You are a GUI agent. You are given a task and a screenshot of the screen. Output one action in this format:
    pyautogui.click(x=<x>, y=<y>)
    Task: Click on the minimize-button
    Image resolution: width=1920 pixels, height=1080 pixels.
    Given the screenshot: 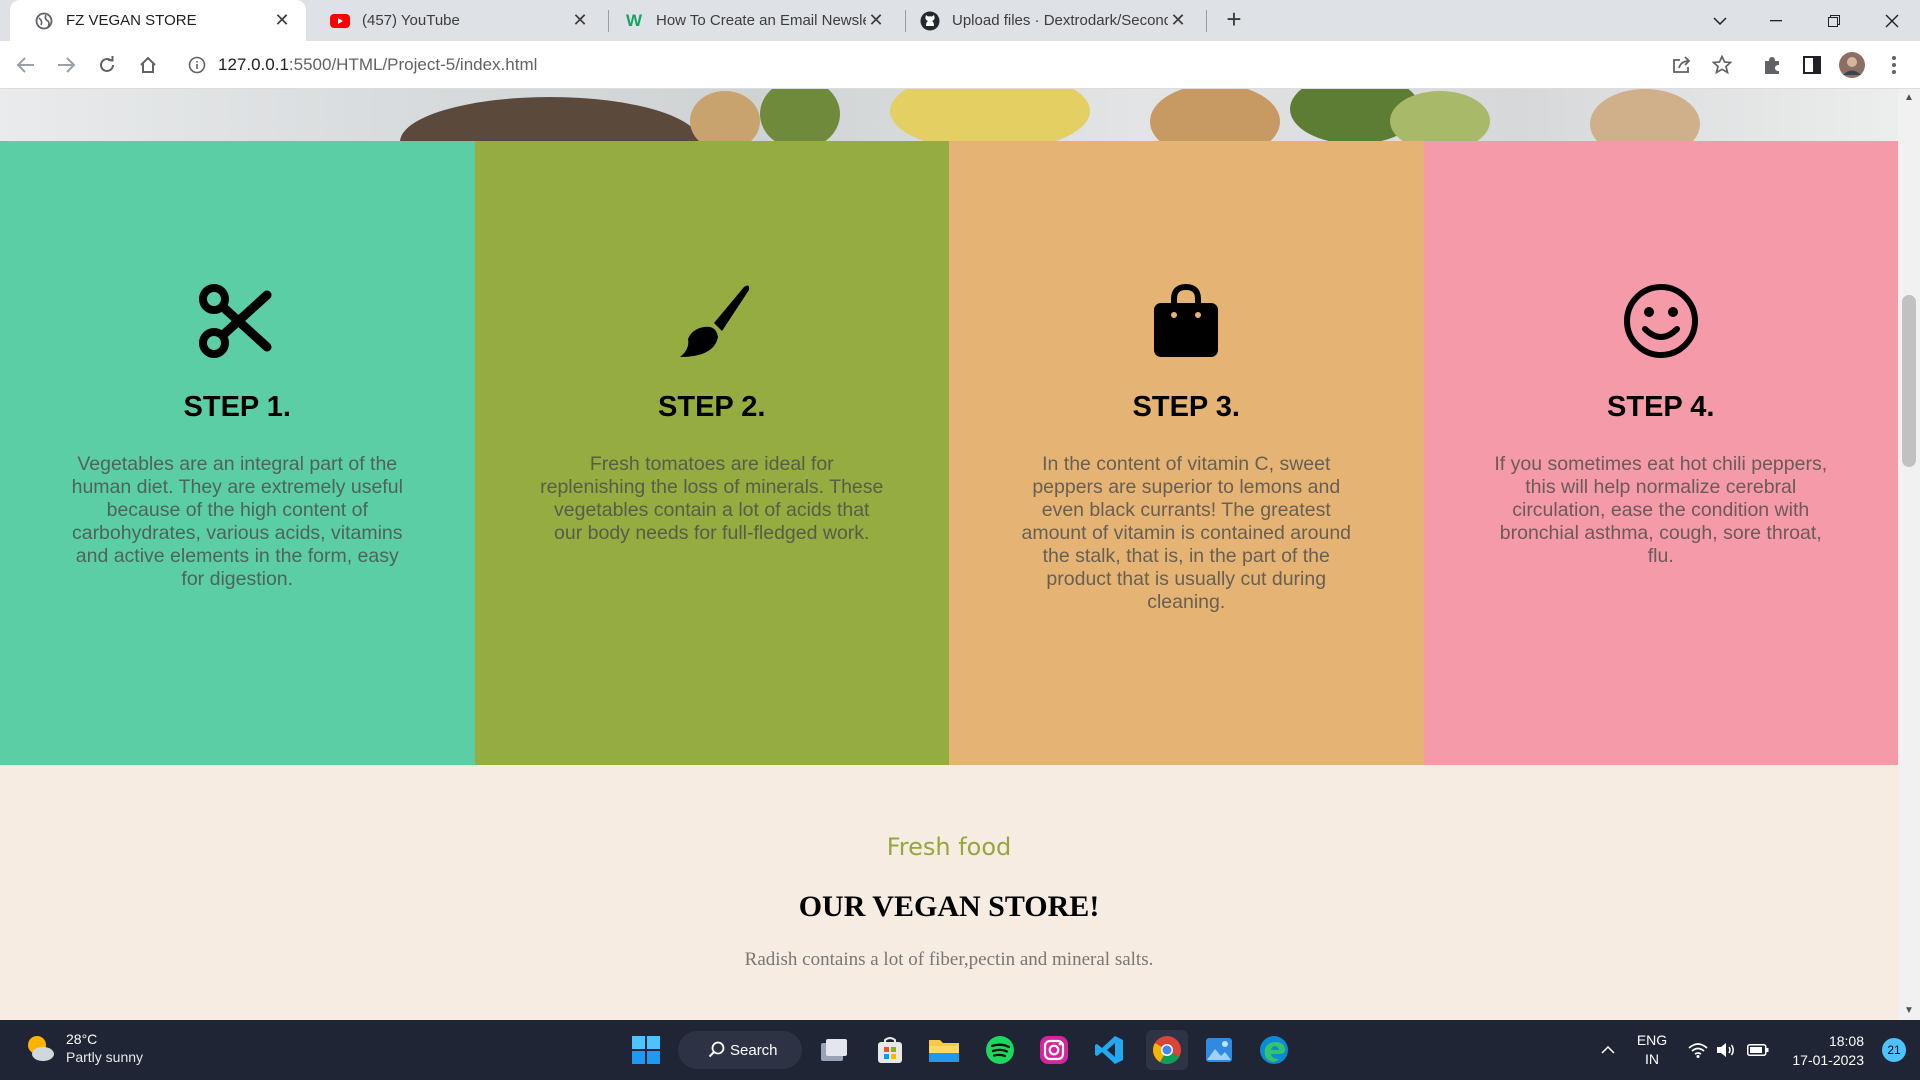 What is the action you would take?
    pyautogui.click(x=1776, y=20)
    